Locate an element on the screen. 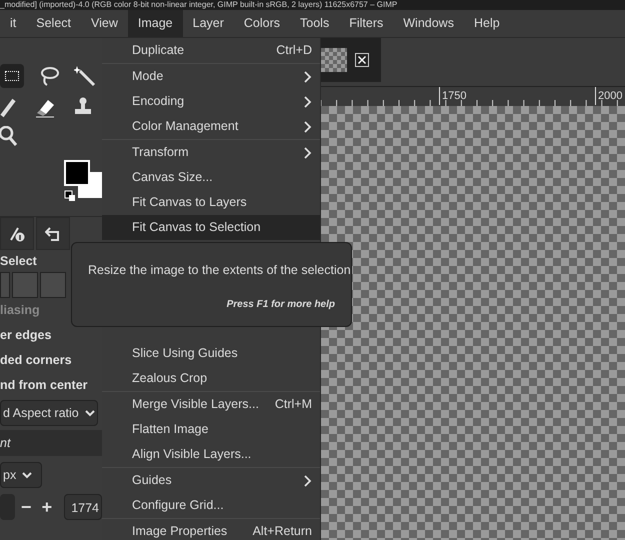 The width and height of the screenshot is (625, 540). undo-icon is located at coordinates (53, 234).